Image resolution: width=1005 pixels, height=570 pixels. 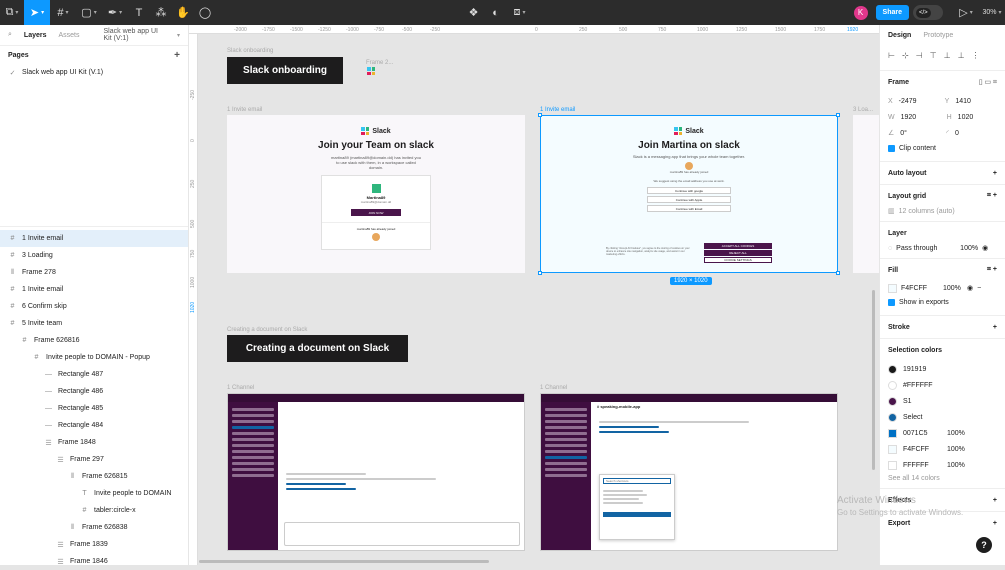 I want to click on layer-item: #3 Loading, so click(x=94, y=255).